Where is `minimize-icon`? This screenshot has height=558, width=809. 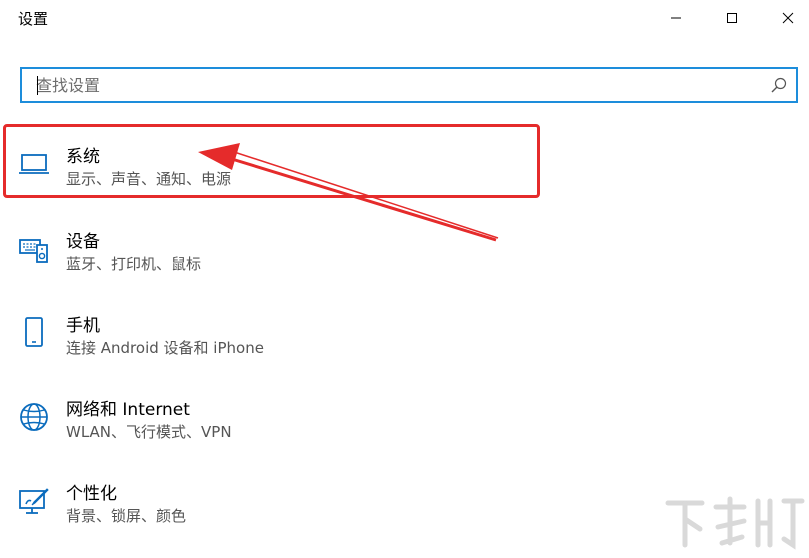
minimize-icon is located at coordinates (676, 18).